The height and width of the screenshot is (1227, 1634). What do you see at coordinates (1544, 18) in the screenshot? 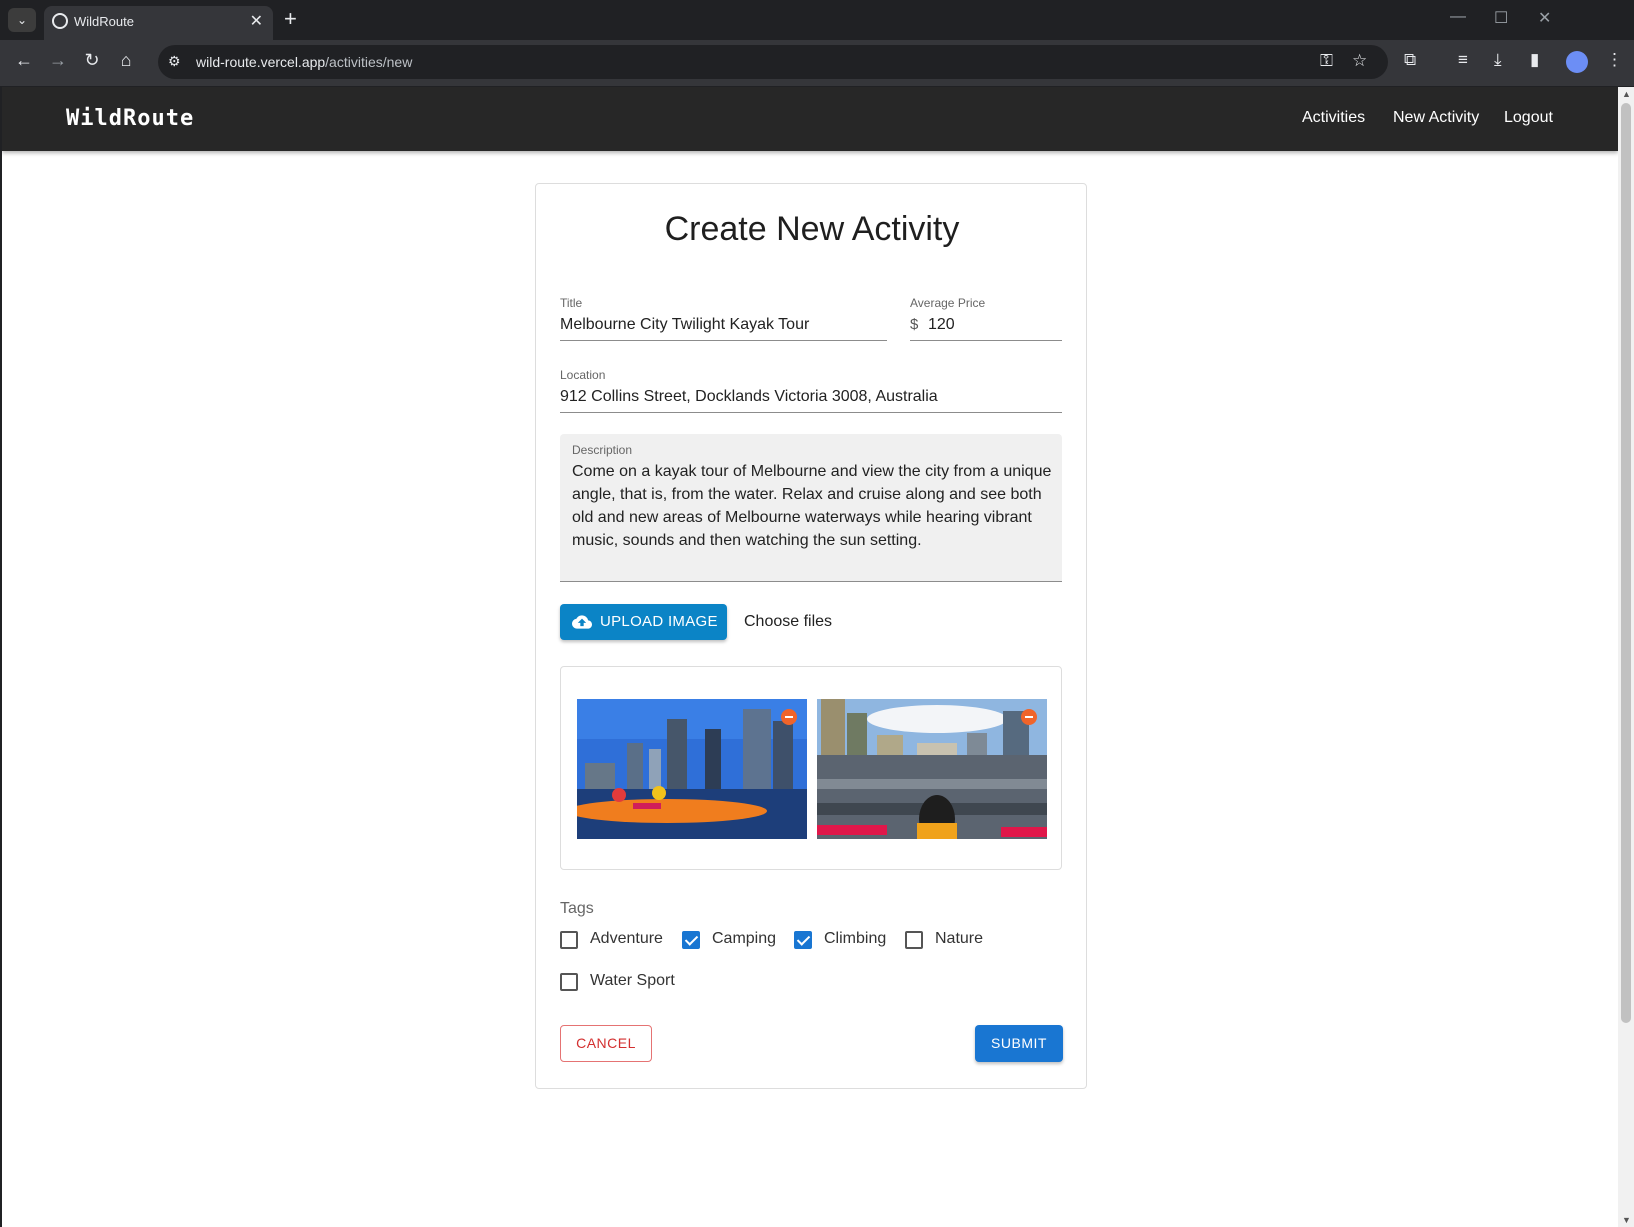
I see `close-window-icon: ✕` at bounding box center [1544, 18].